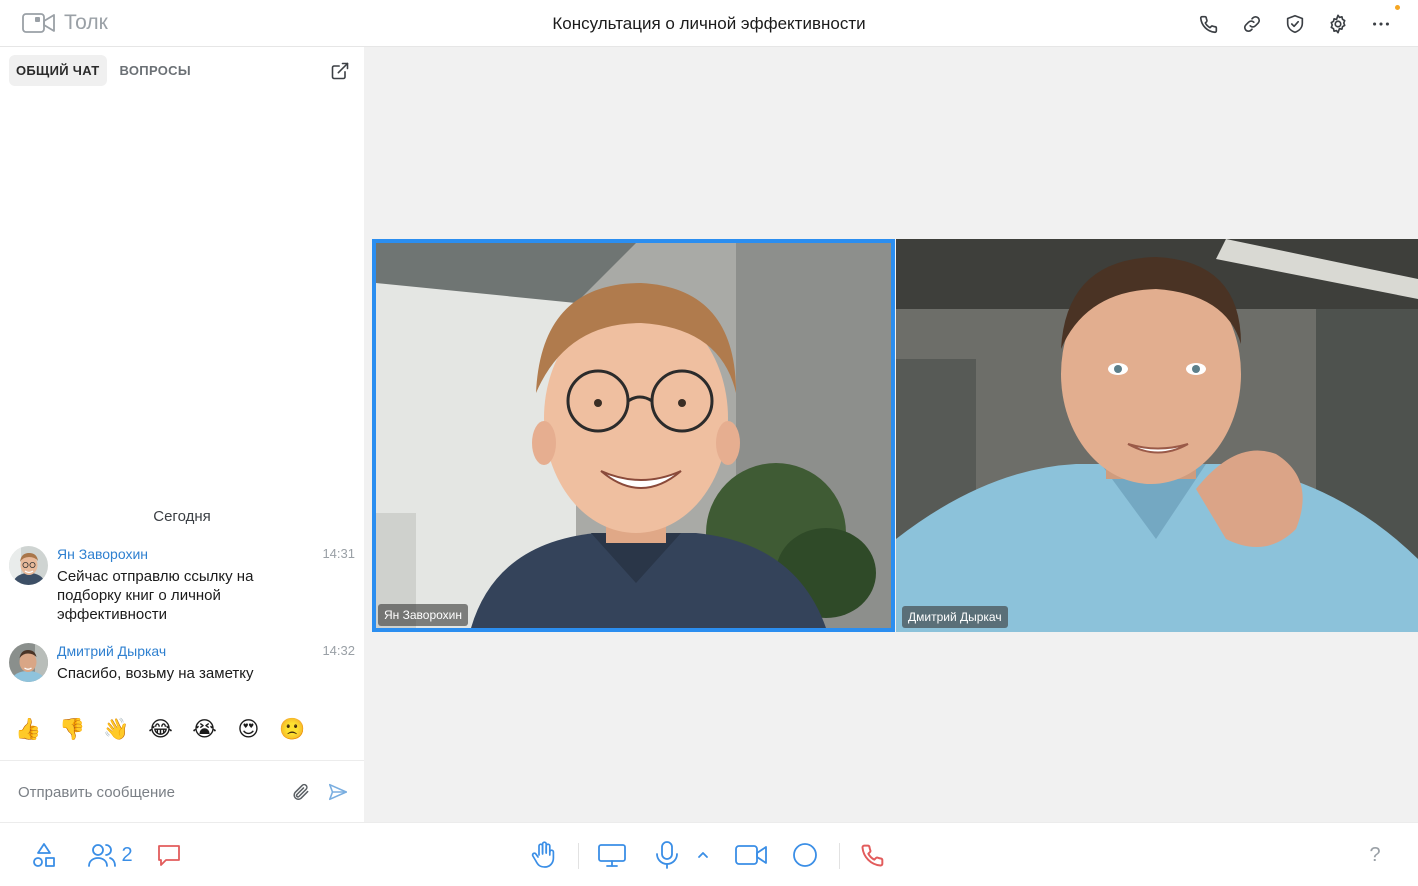  What do you see at coordinates (709, 23) in the screenshot?
I see `top-bar: Толк Консультация о личной эффективности` at bounding box center [709, 23].